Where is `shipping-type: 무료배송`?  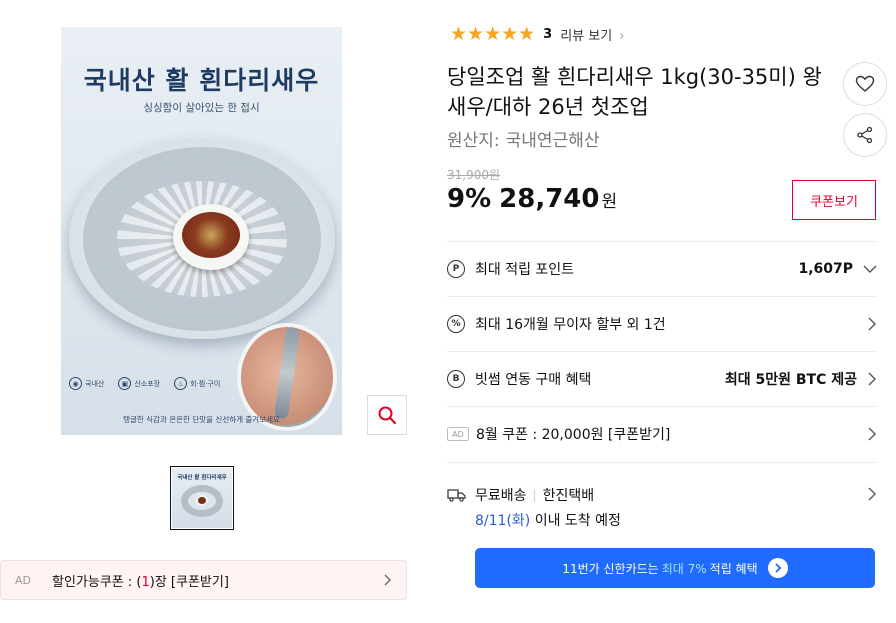
shipping-type: 무료배송 is located at coordinates (501, 496).